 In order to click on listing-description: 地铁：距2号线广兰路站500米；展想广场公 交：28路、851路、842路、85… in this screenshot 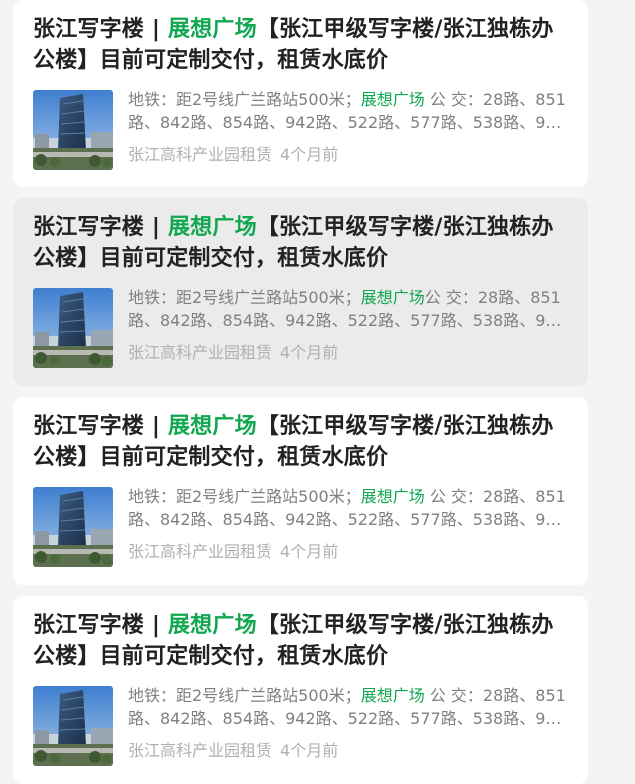, I will do `click(348, 309)`.